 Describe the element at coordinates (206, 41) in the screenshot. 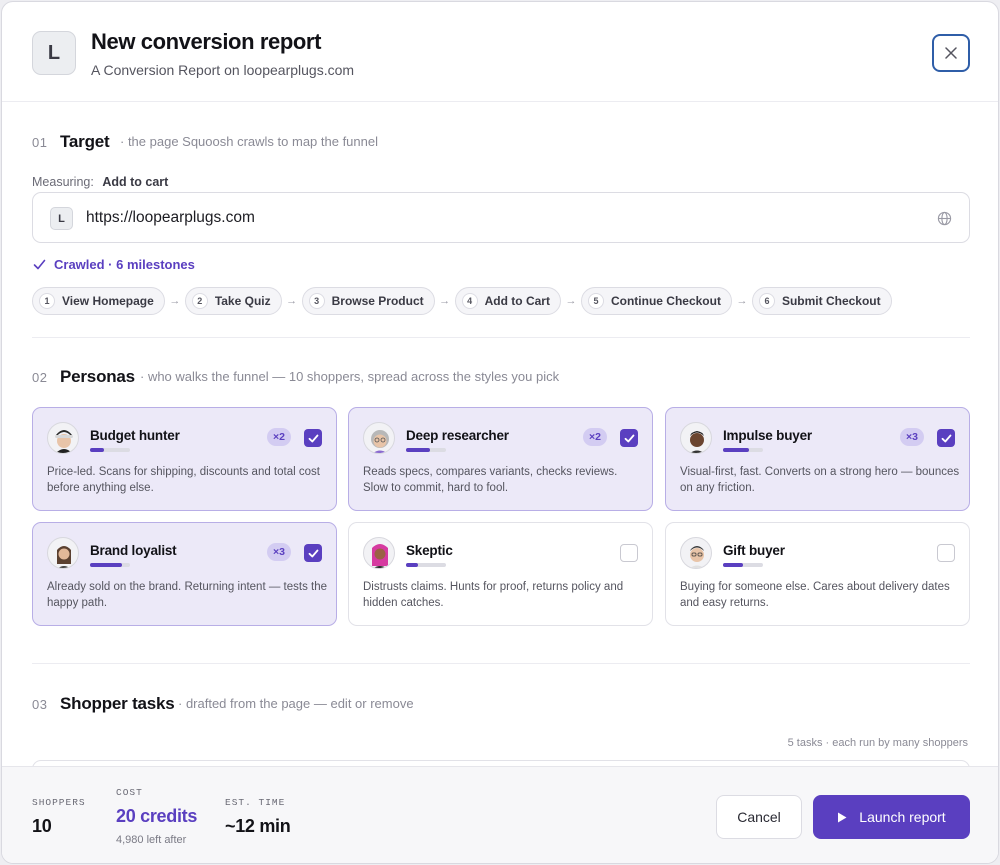

I see `modal-title: New conversion report` at that location.